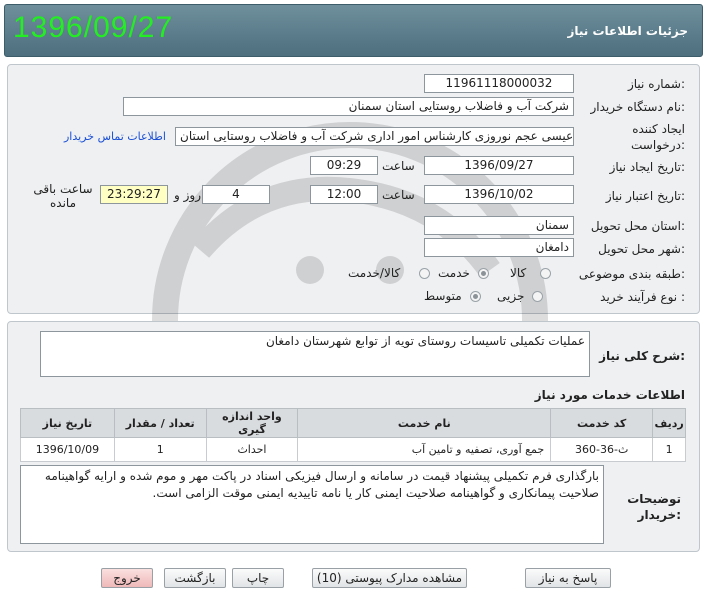  I want to click on summary-label: شرح کلی نیاز:, so click(642, 356).